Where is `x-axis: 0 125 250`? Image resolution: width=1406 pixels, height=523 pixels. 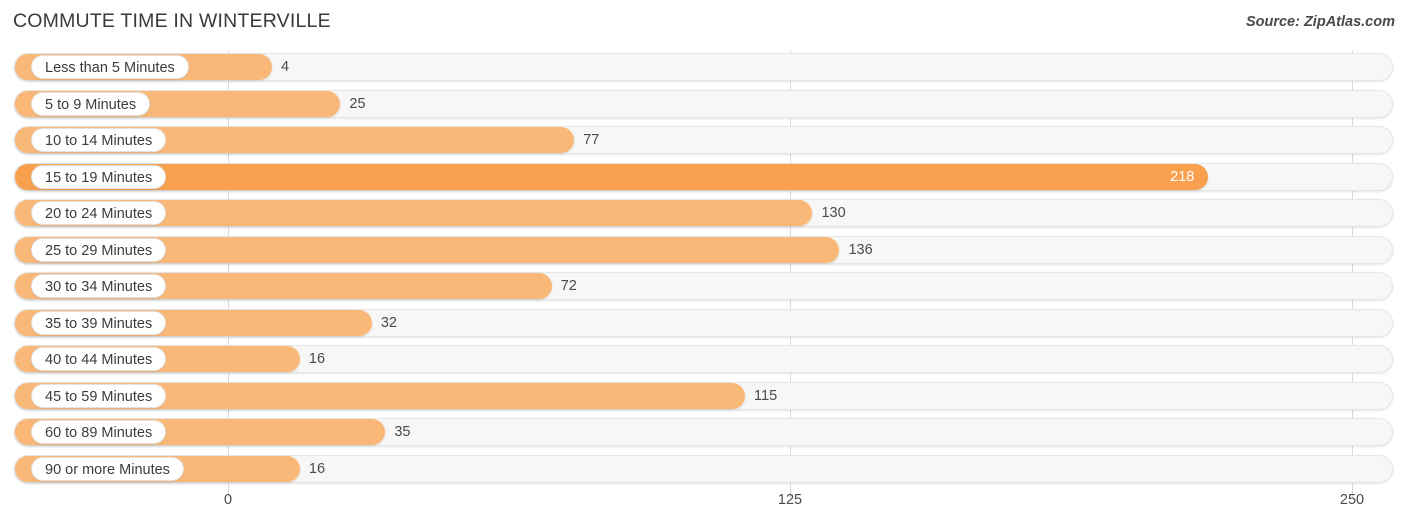
x-axis: 0 125 250 is located at coordinates (703, 505).